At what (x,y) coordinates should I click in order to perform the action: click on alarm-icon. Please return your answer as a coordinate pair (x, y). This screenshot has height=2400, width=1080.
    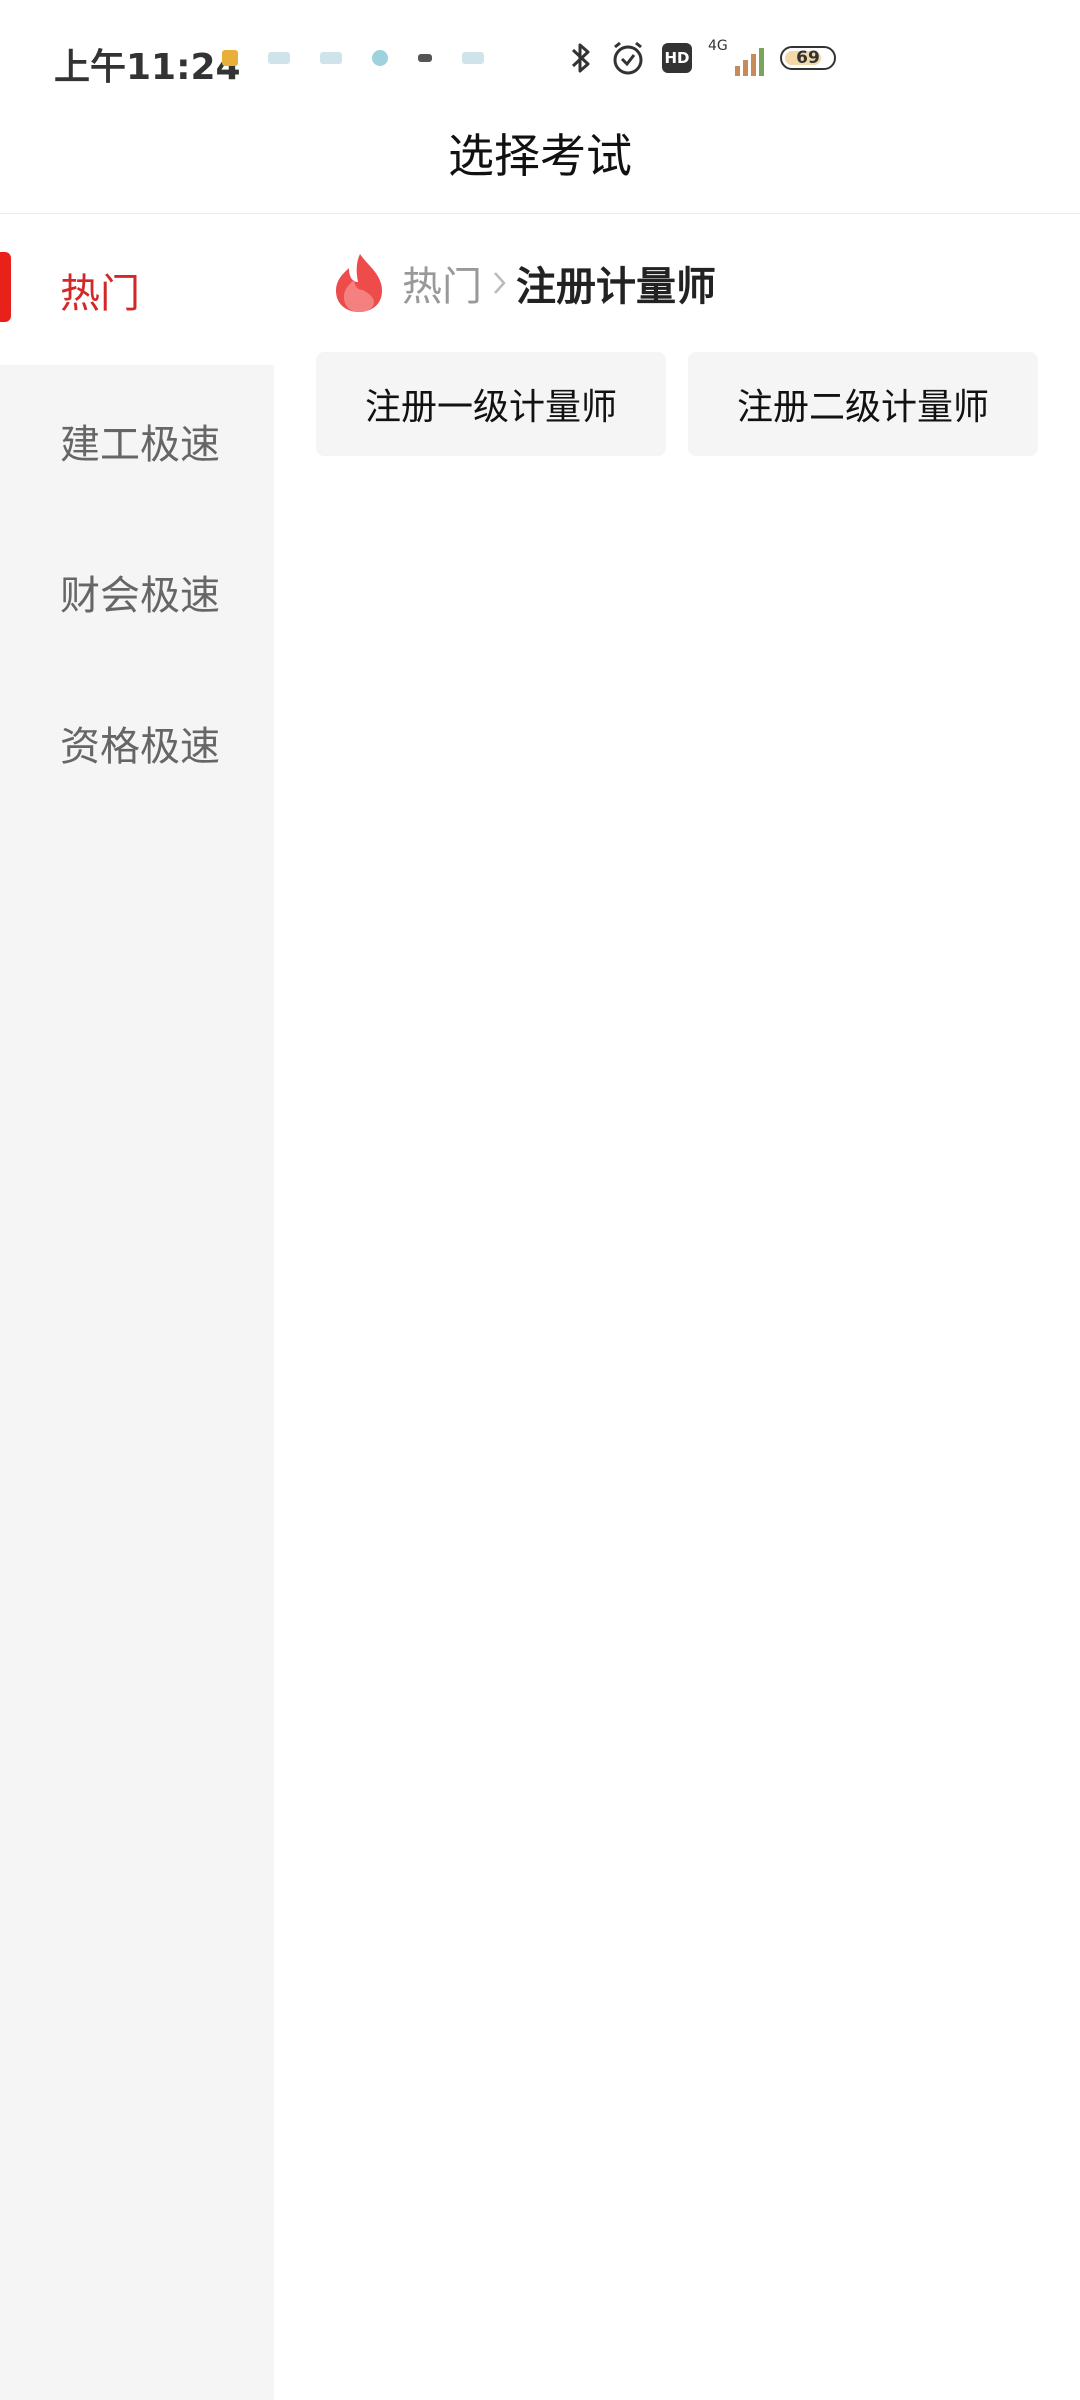
    Looking at the image, I should click on (628, 58).